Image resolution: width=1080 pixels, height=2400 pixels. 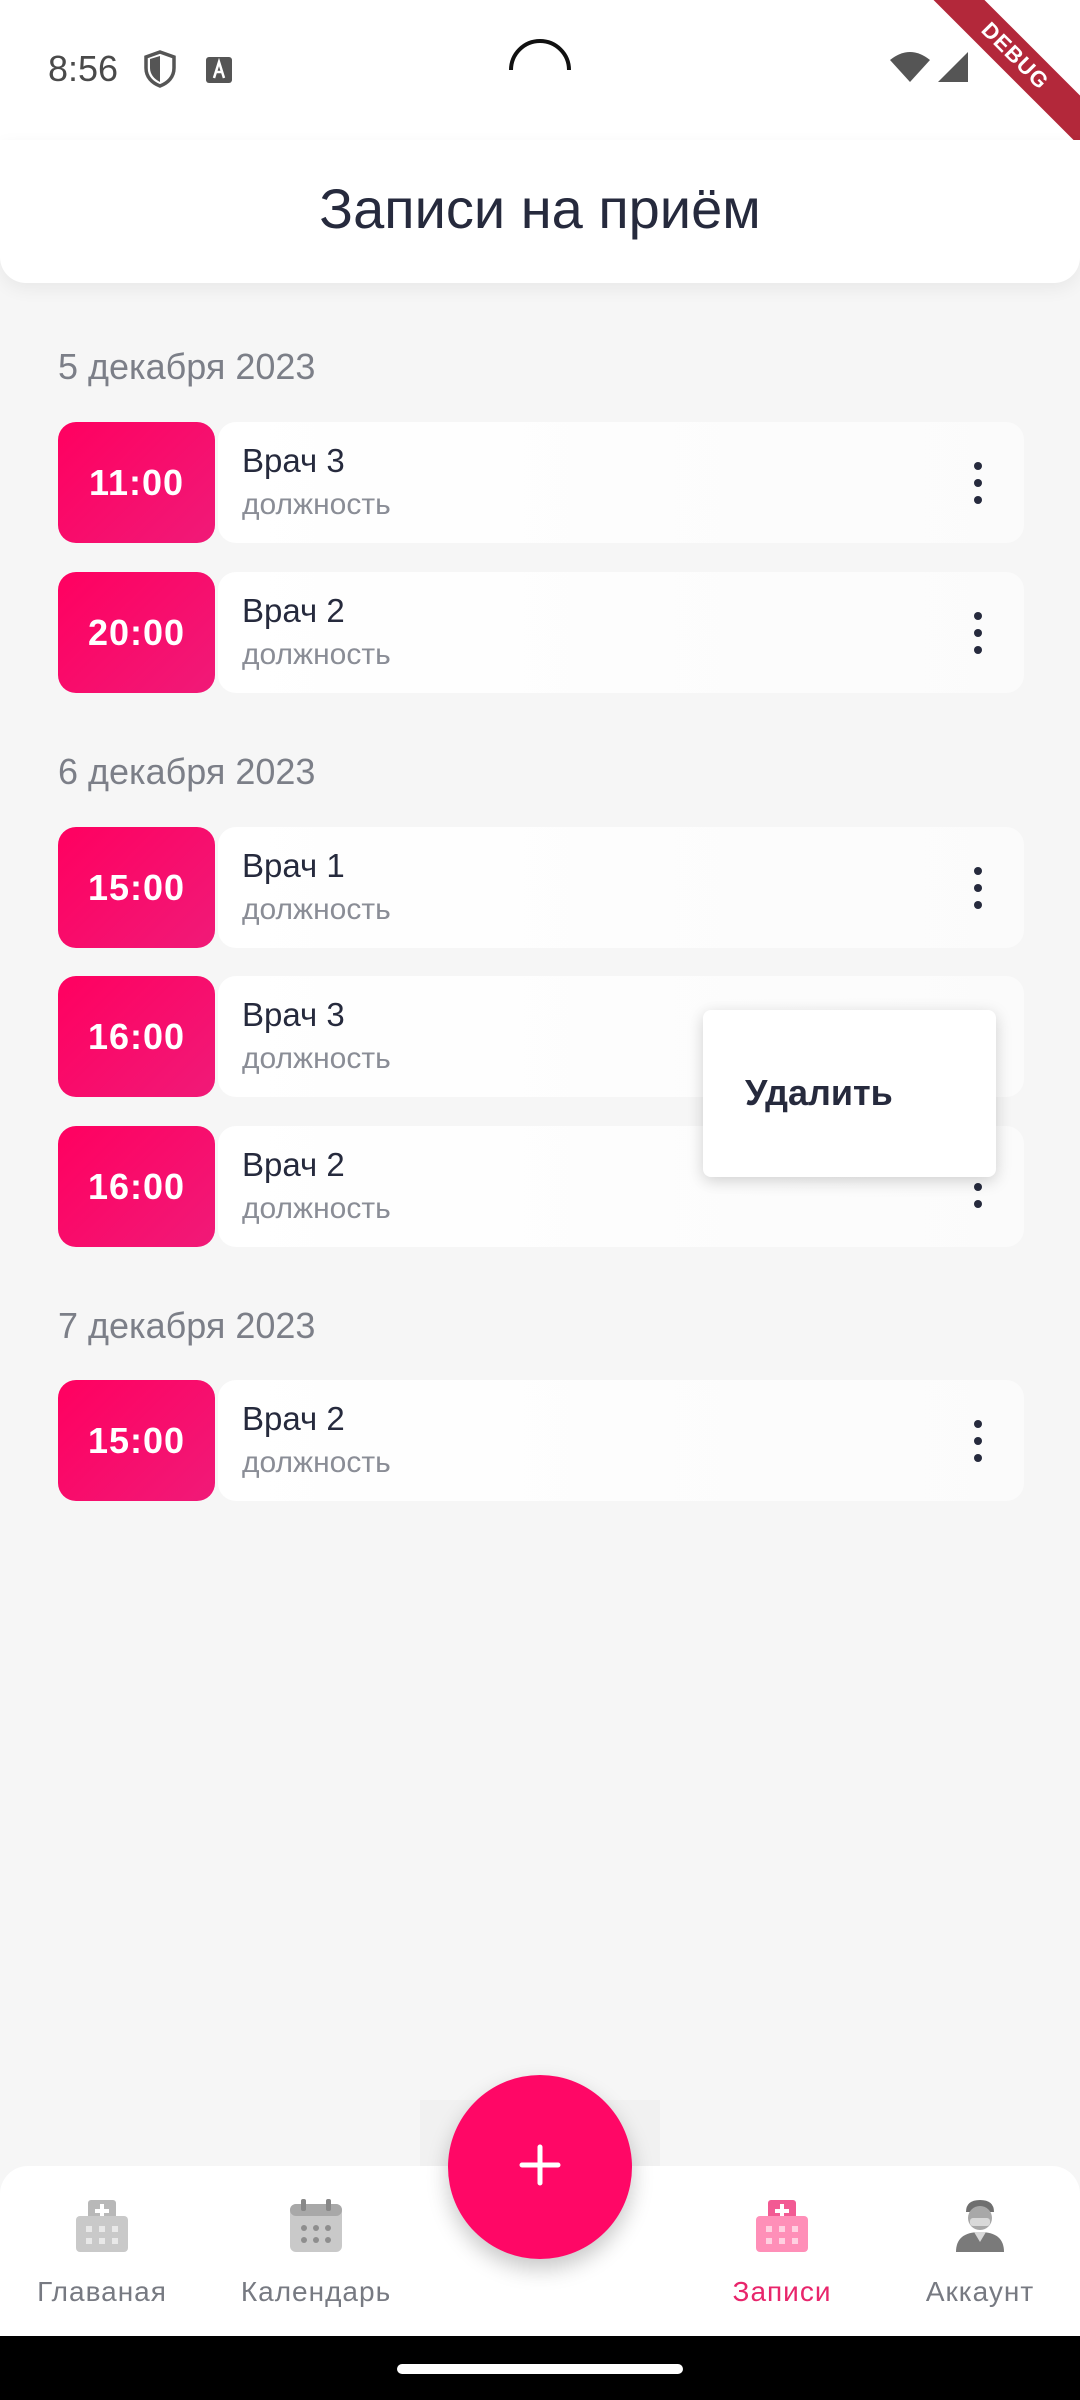 I want to click on nav-label-home: Главаная, so click(x=102, y=2291).